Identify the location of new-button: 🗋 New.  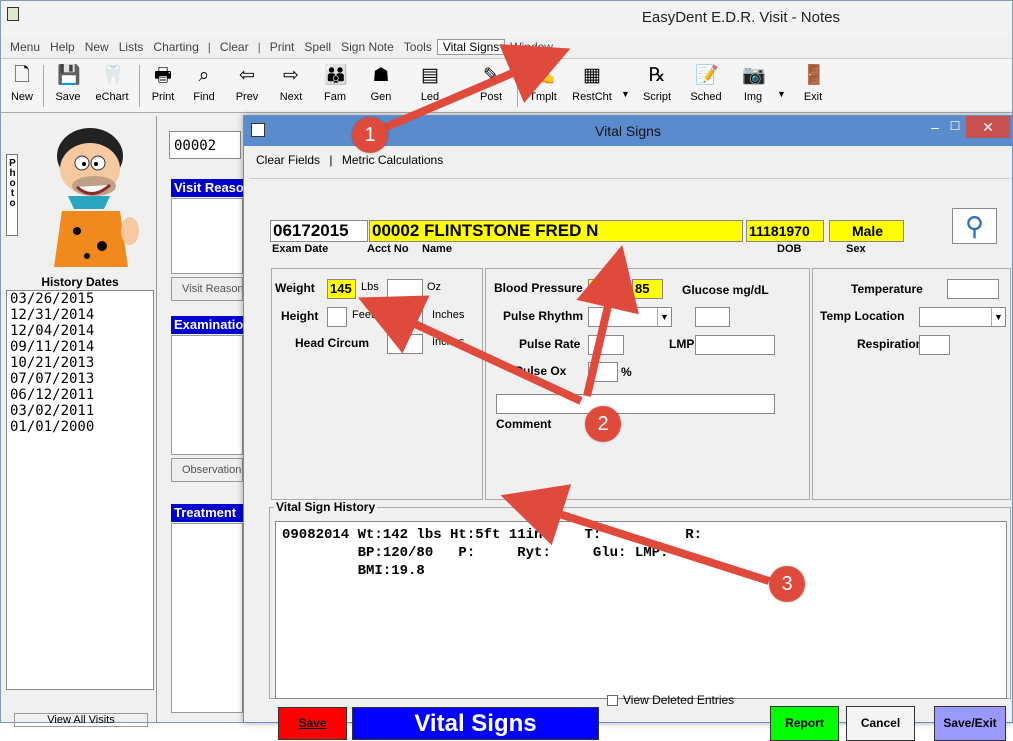
(22, 86).